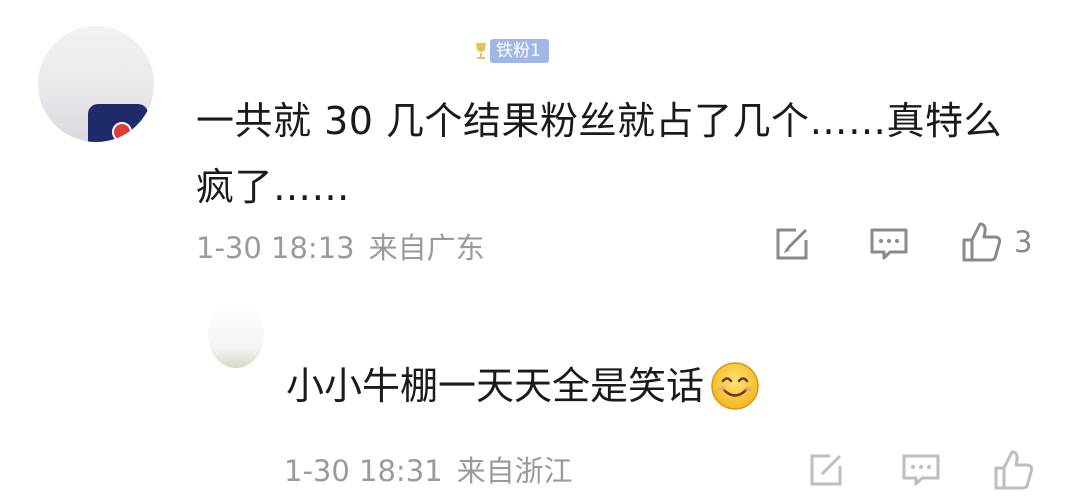 This screenshot has width=1080, height=500. Describe the element at coordinates (481, 51) in the screenshot. I see `trophy-icon` at that location.